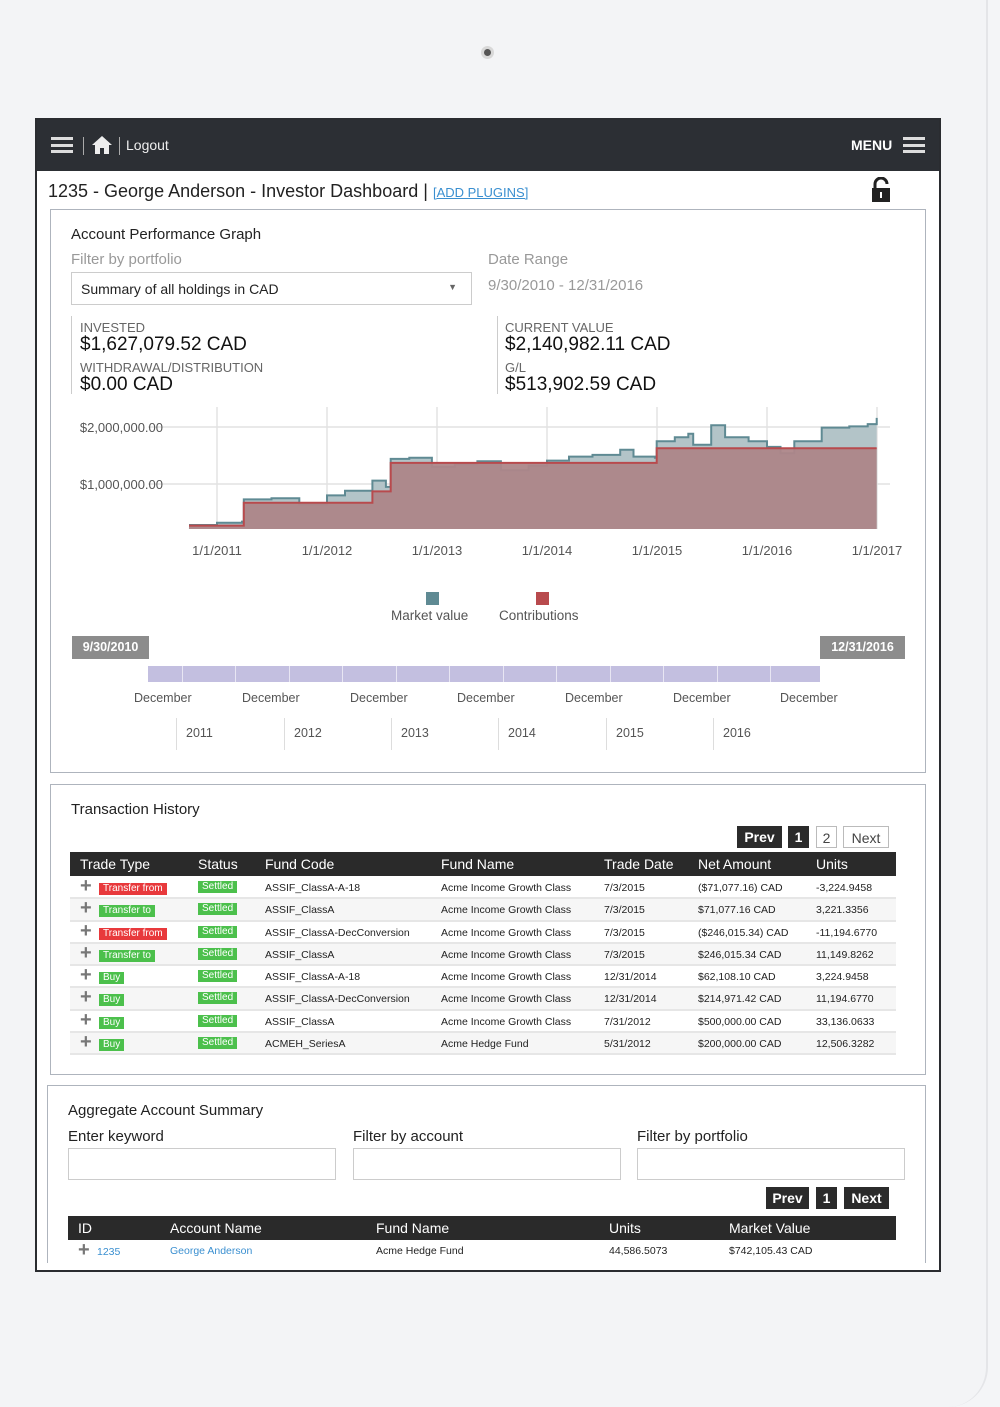 This screenshot has width=1000, height=1407. I want to click on col-market-value: Market Value, so click(769, 1228).